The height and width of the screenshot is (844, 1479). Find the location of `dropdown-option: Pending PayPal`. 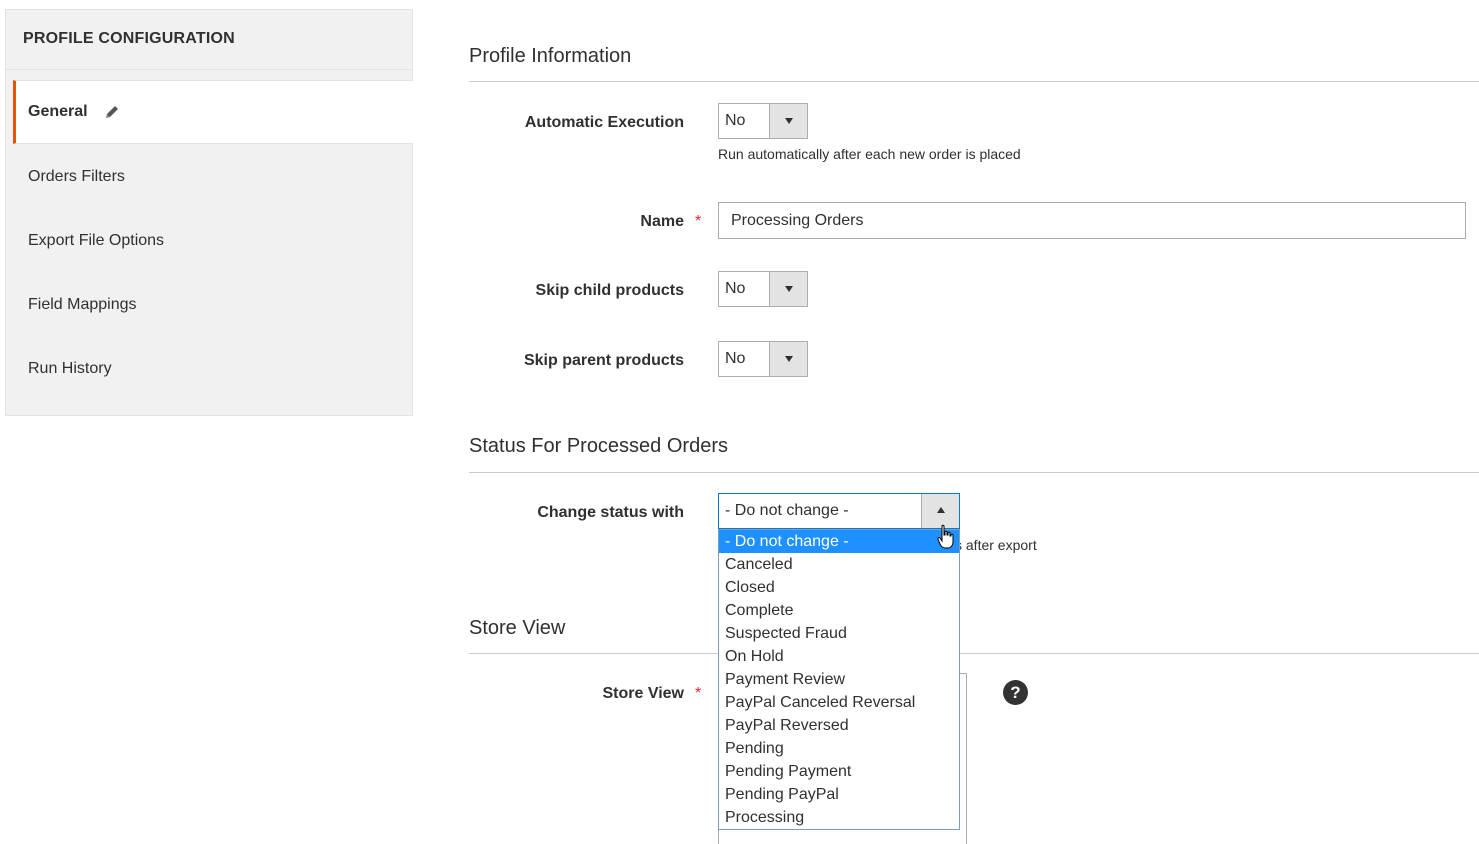

dropdown-option: Pending PayPal is located at coordinates (839, 794).